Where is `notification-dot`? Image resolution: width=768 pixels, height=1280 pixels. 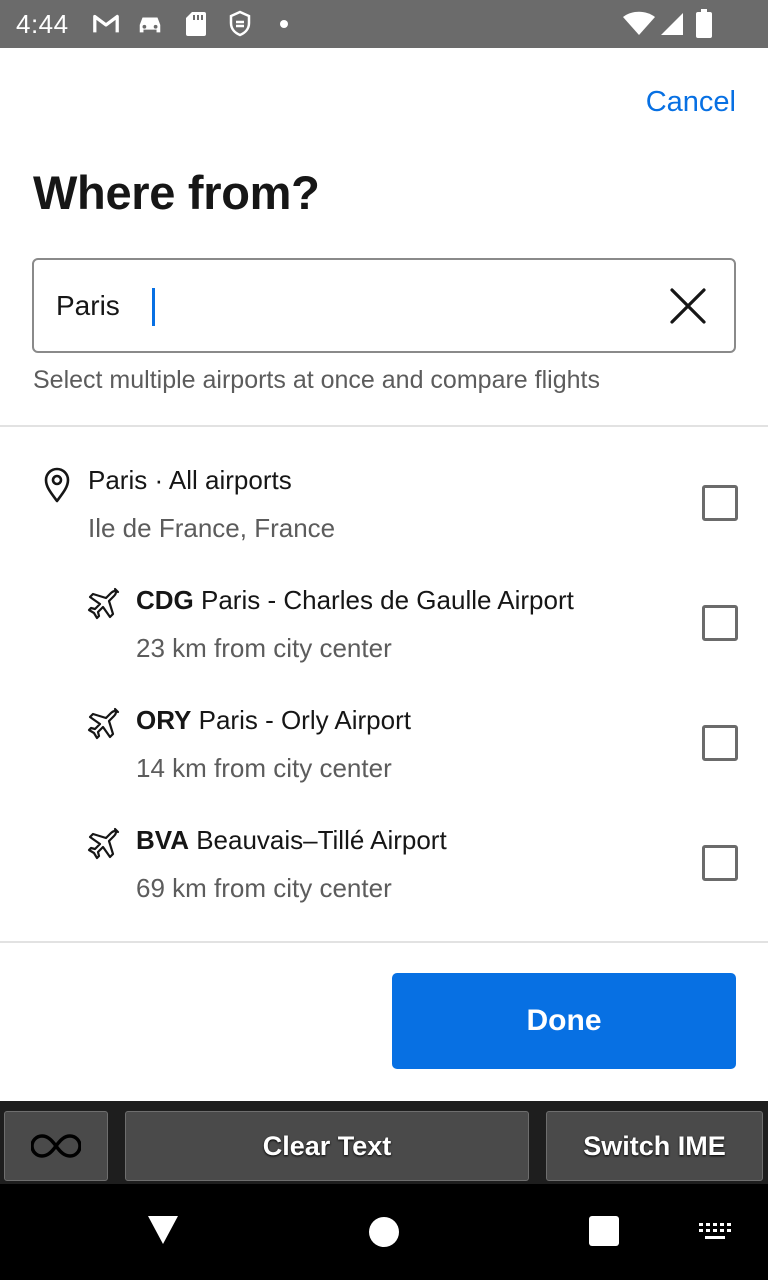 notification-dot is located at coordinates (284, 24).